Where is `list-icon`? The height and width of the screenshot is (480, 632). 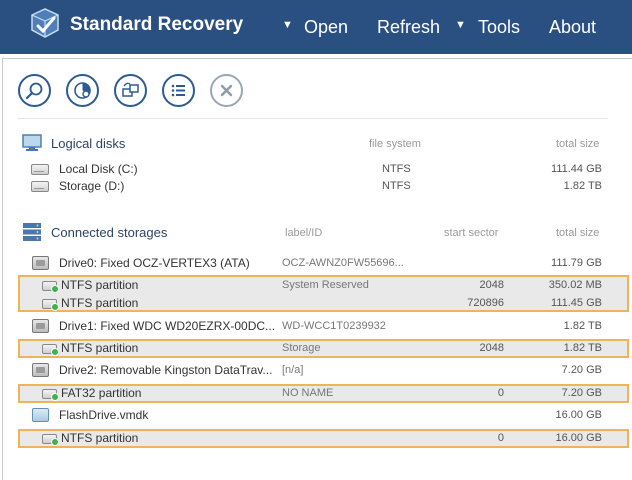 list-icon is located at coordinates (178, 90).